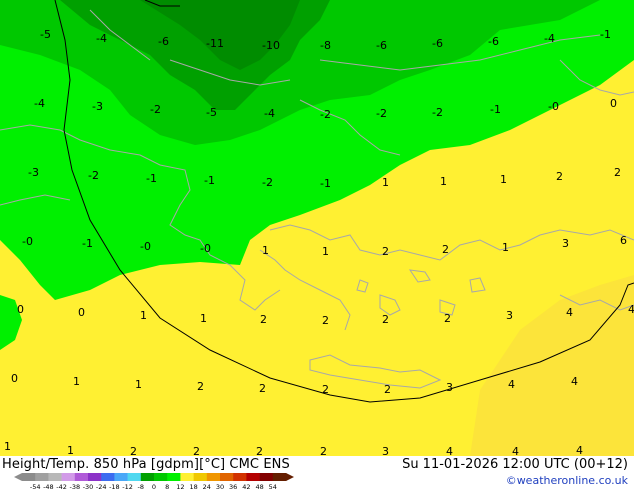 This screenshot has width=634, height=490. Describe the element at coordinates (193, 486) in the screenshot. I see `color-scale-tick: 18` at that location.